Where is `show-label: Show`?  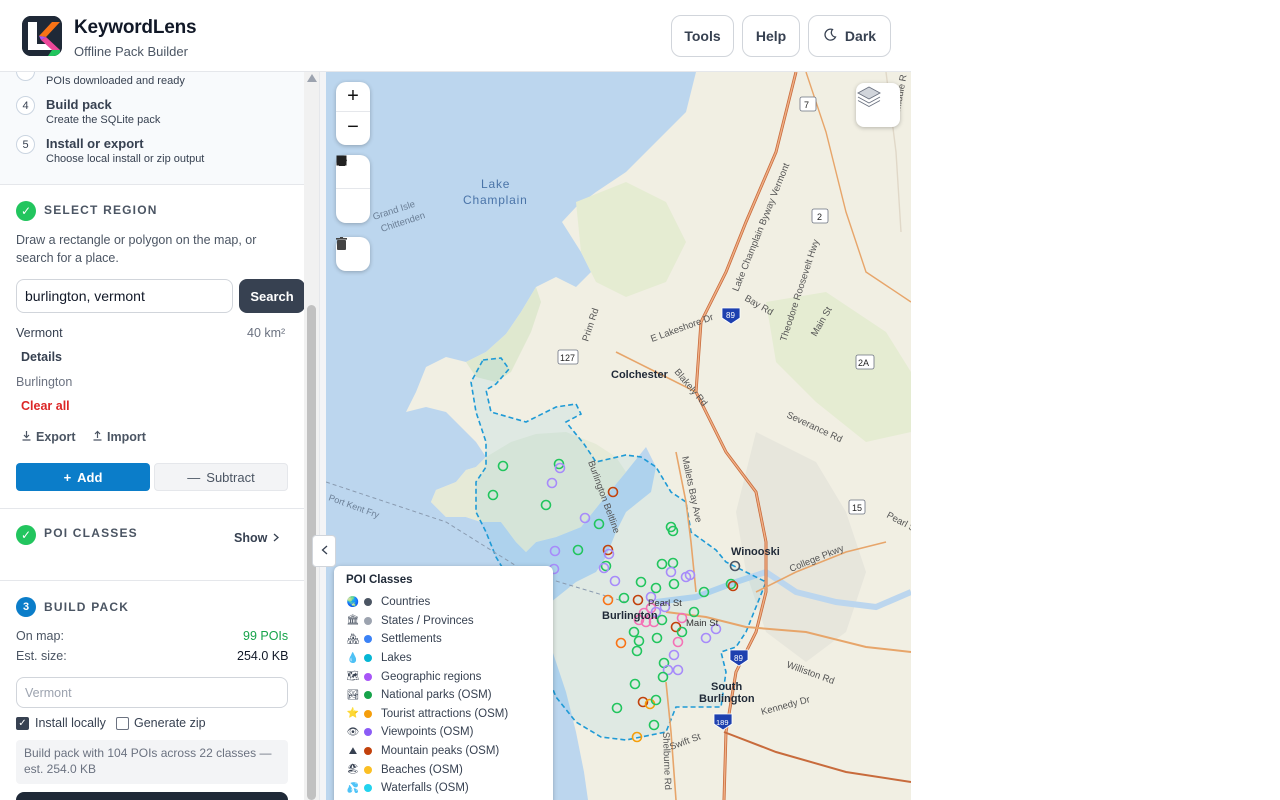
show-label: Show is located at coordinates (251, 538).